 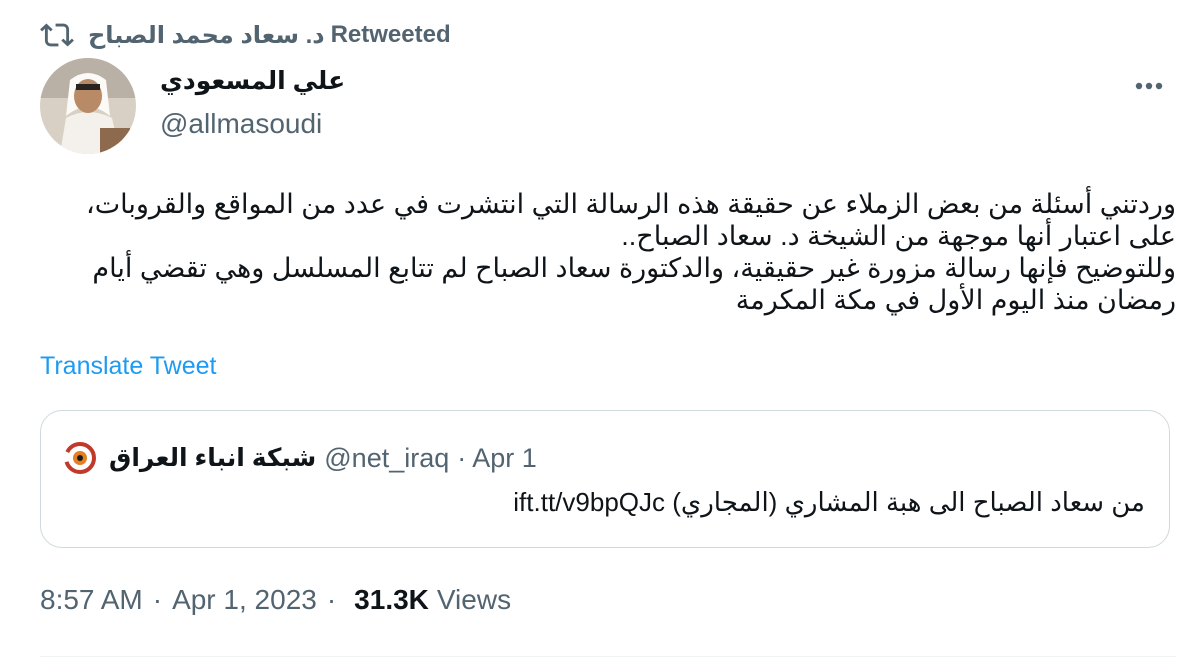 What do you see at coordinates (80, 458) in the screenshot?
I see `quoted-avatar-icon` at bounding box center [80, 458].